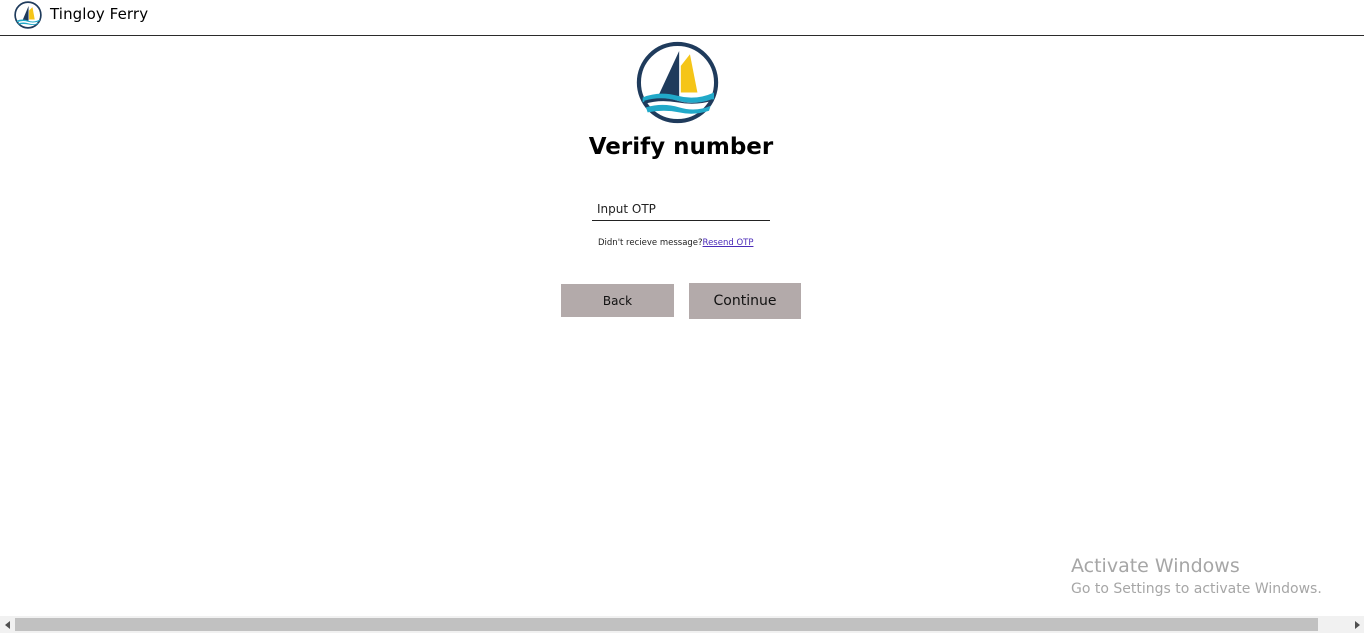 This screenshot has width=1364, height=633. What do you see at coordinates (7, 624) in the screenshot?
I see `scroll-left-arrow-icon` at bounding box center [7, 624].